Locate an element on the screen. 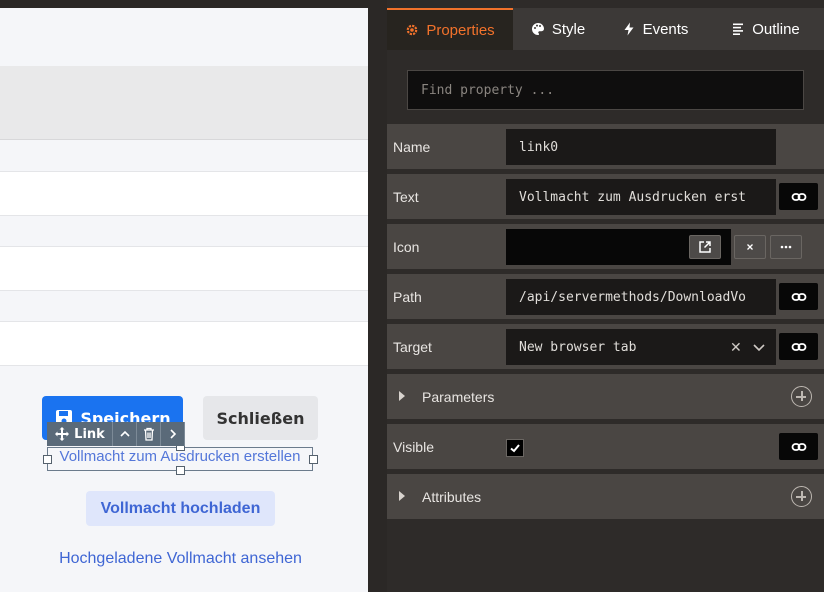  delete-button is located at coordinates (149, 434).